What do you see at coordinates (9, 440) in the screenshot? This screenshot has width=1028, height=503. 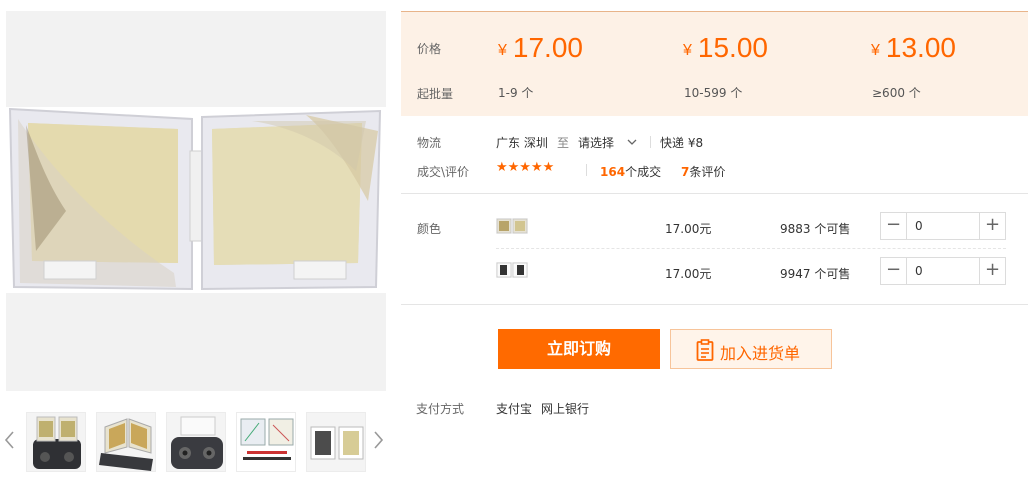 I see `chevron-left-icon` at bounding box center [9, 440].